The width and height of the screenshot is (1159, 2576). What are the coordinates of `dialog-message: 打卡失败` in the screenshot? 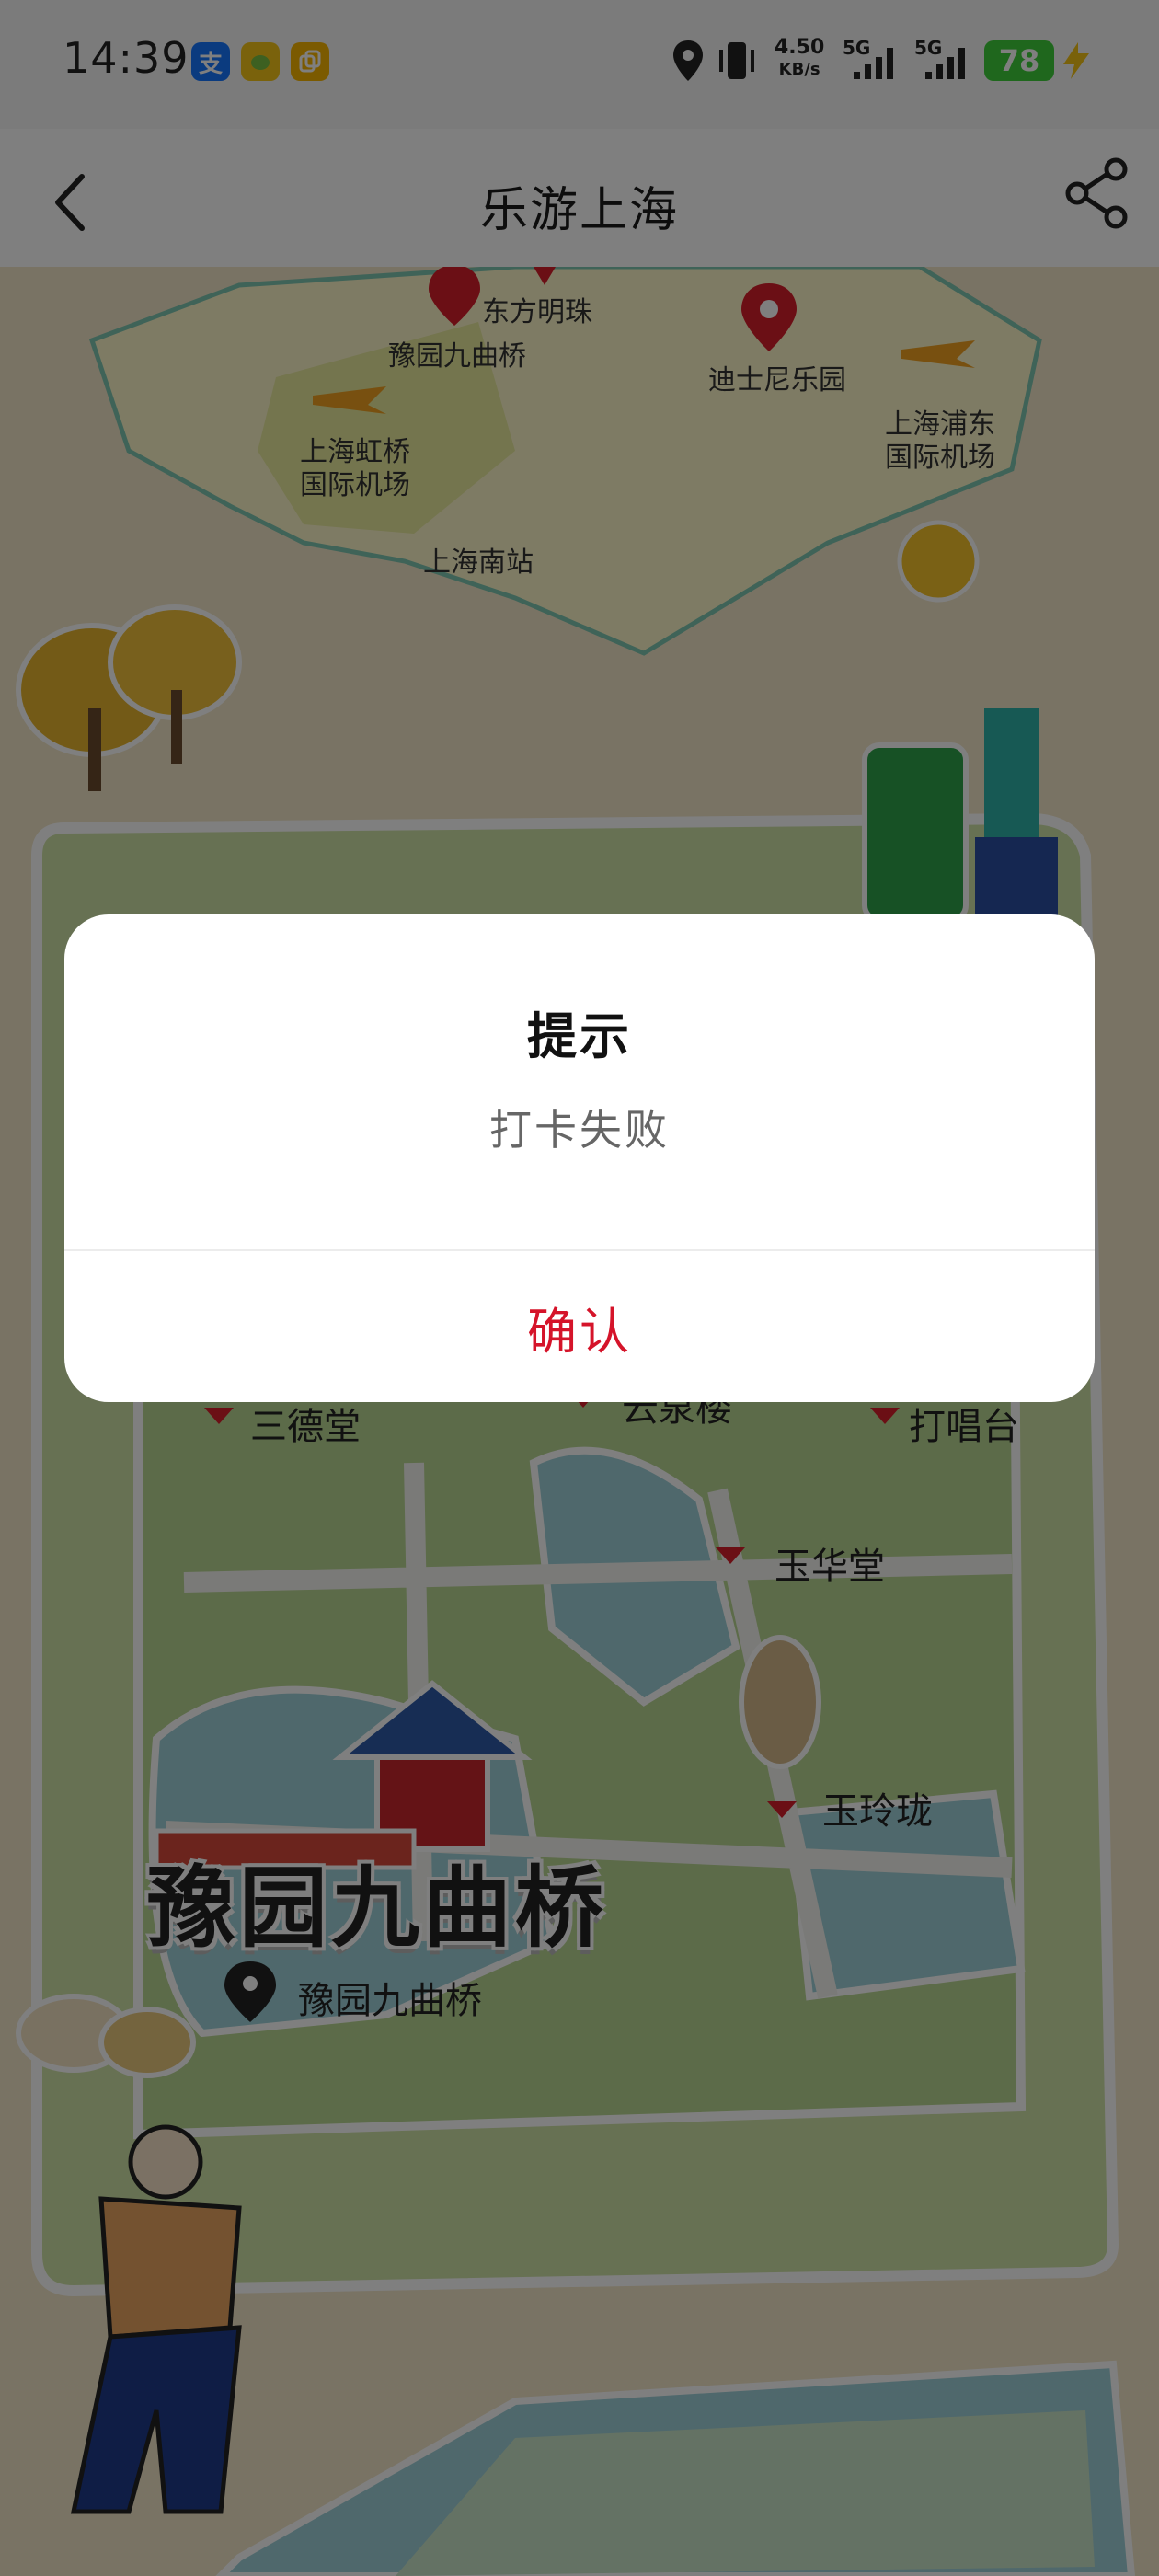 It's located at (579, 1130).